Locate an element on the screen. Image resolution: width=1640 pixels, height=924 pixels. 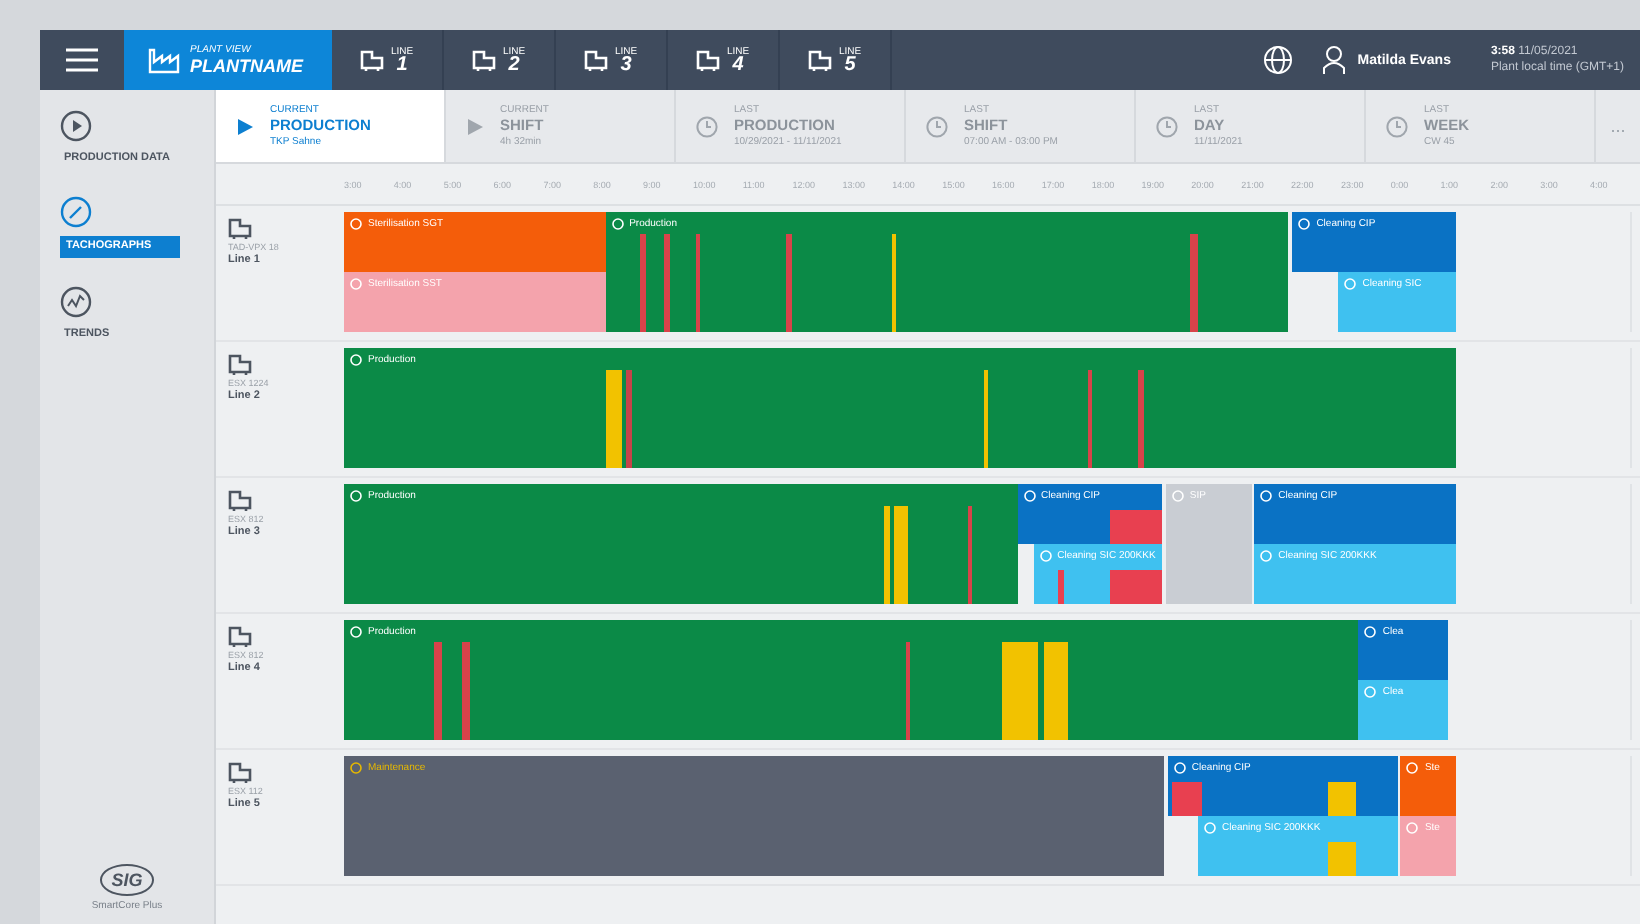
plant-name: PLANTNAME is located at coordinates (246, 66).